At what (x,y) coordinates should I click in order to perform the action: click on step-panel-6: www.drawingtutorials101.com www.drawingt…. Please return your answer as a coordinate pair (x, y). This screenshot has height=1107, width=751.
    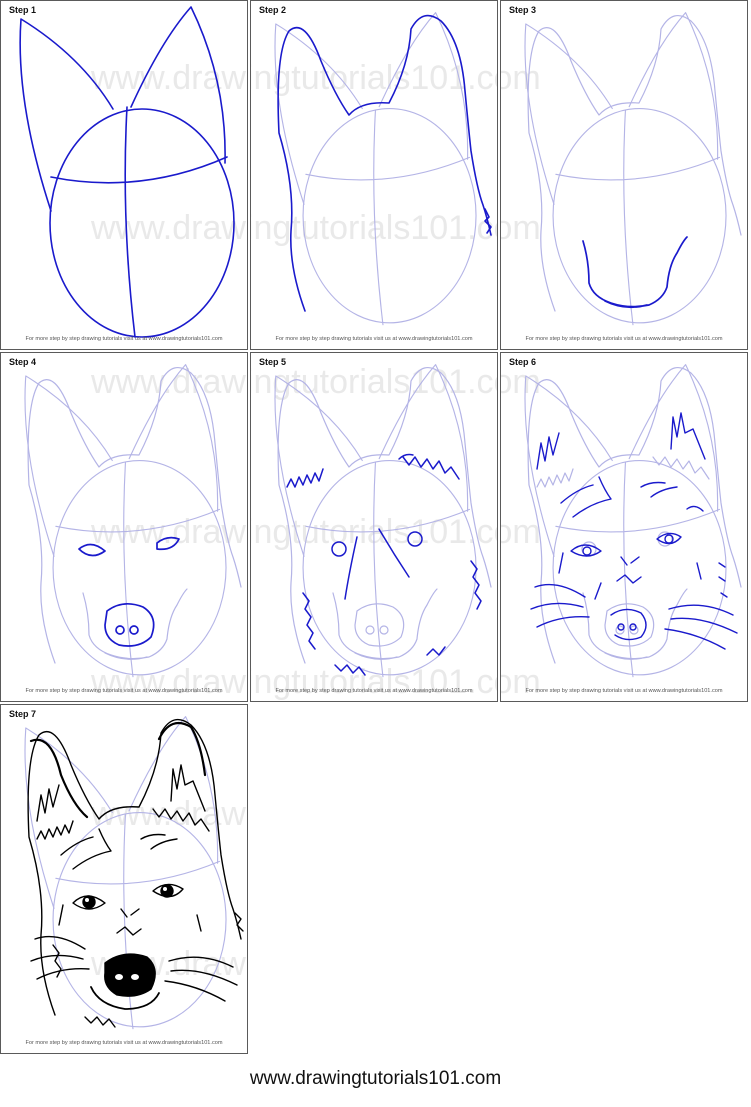
    Looking at the image, I should click on (624, 527).